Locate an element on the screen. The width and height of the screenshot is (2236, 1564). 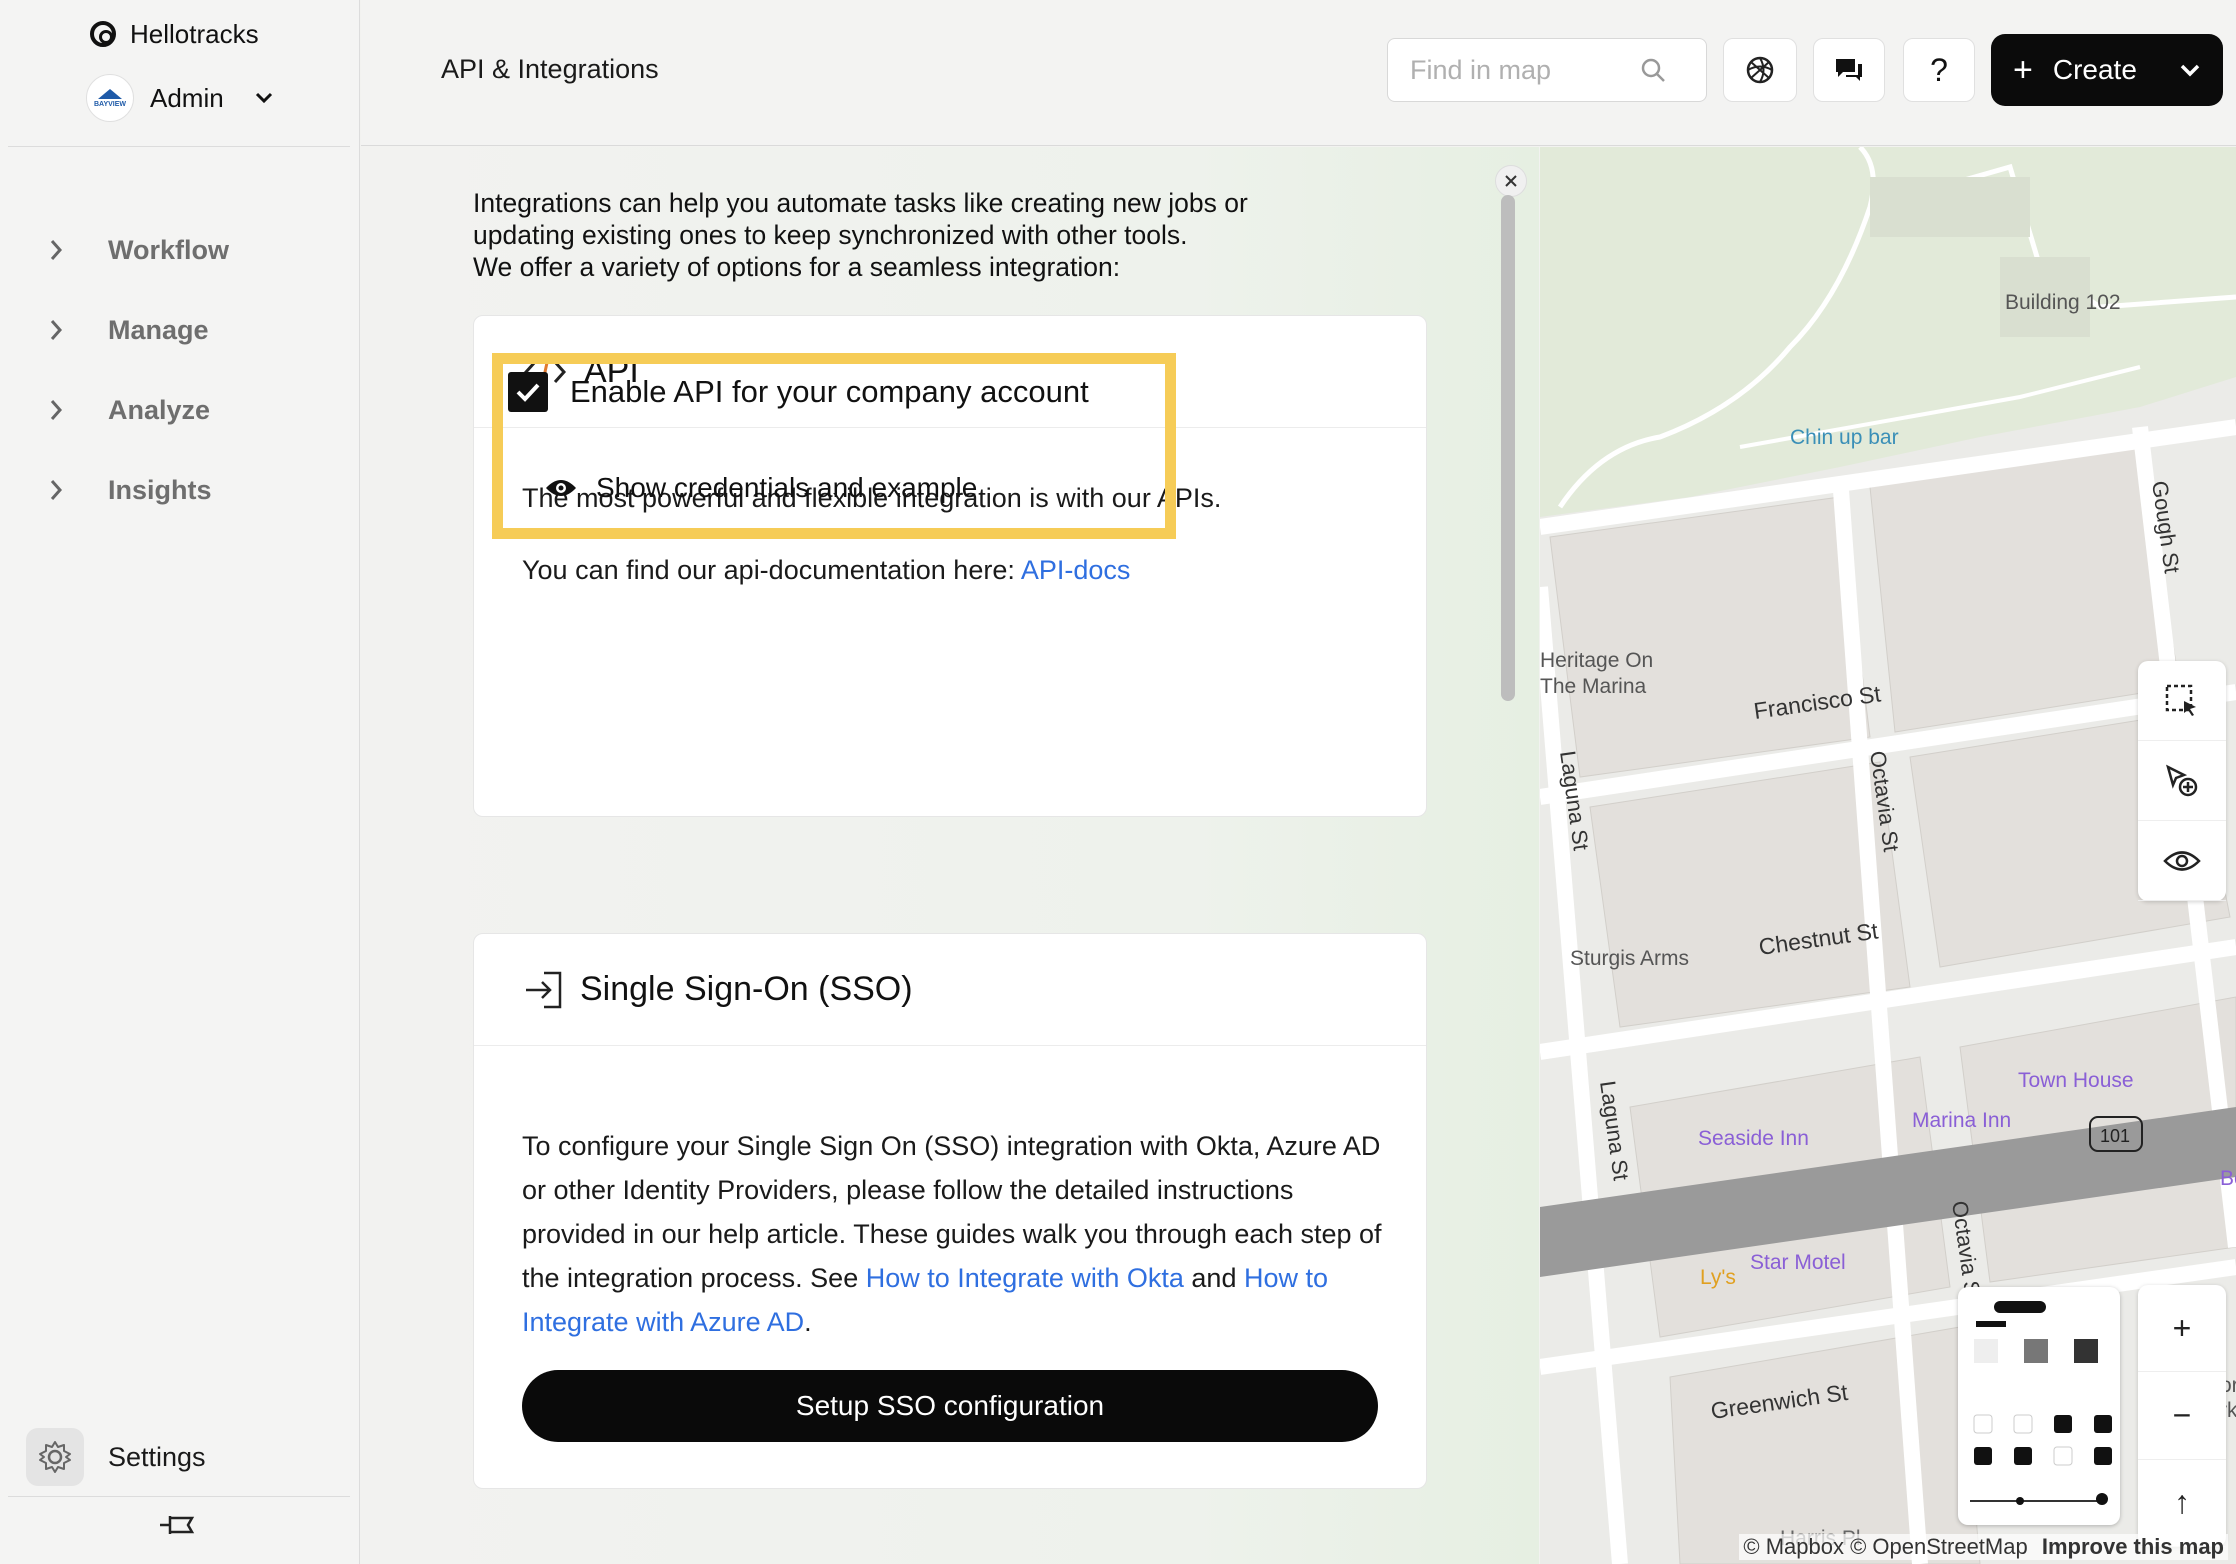
gear-icon is located at coordinates (55, 1457).